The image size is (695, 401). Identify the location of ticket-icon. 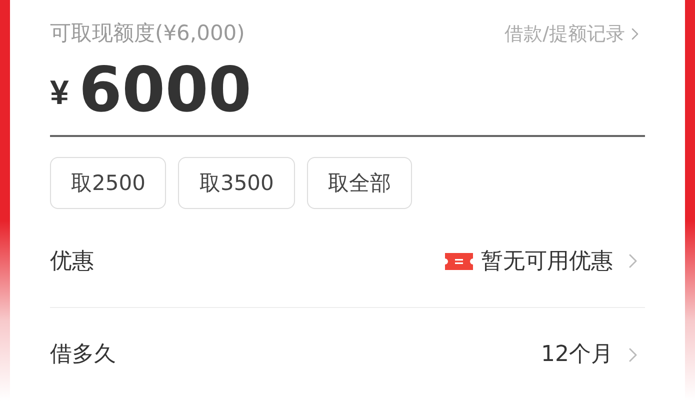
(459, 261).